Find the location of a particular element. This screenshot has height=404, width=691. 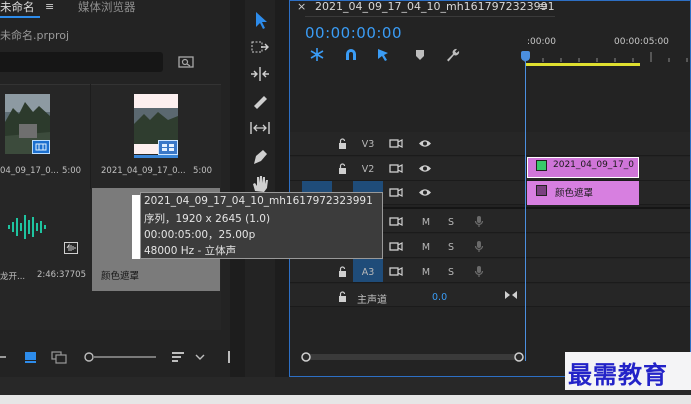

playhead-timecode: 00:00:00:00 is located at coordinates (353, 33).